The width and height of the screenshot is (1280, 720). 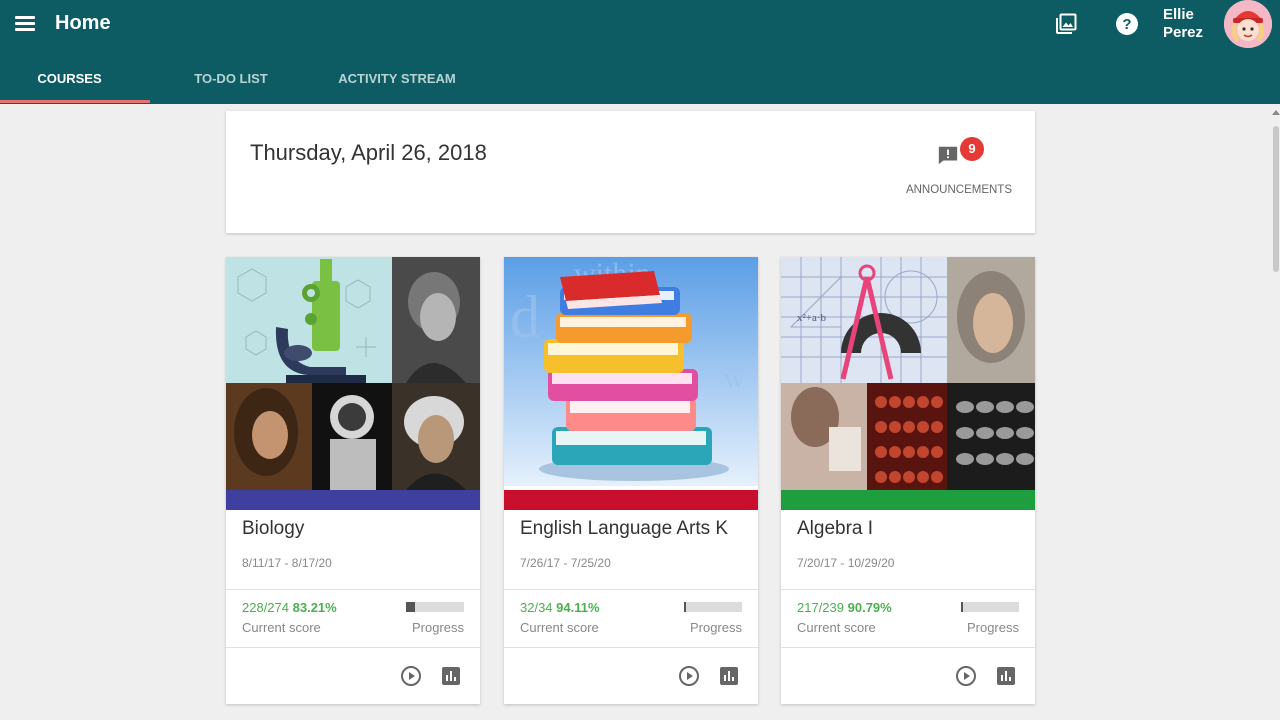 I want to click on scroll-up-arrow-icon, so click(x=1276, y=112).